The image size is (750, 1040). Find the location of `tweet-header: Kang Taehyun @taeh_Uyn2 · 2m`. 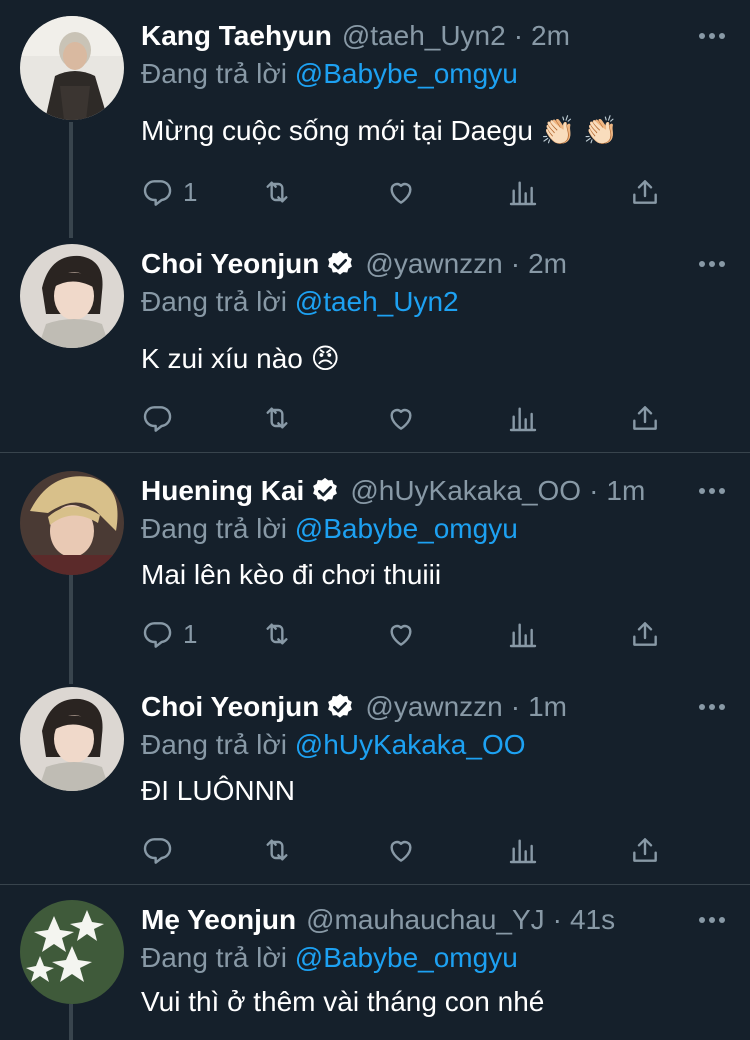

tweet-header: Kang Taehyun @taeh_Uyn2 · 2m is located at coordinates (435, 36).